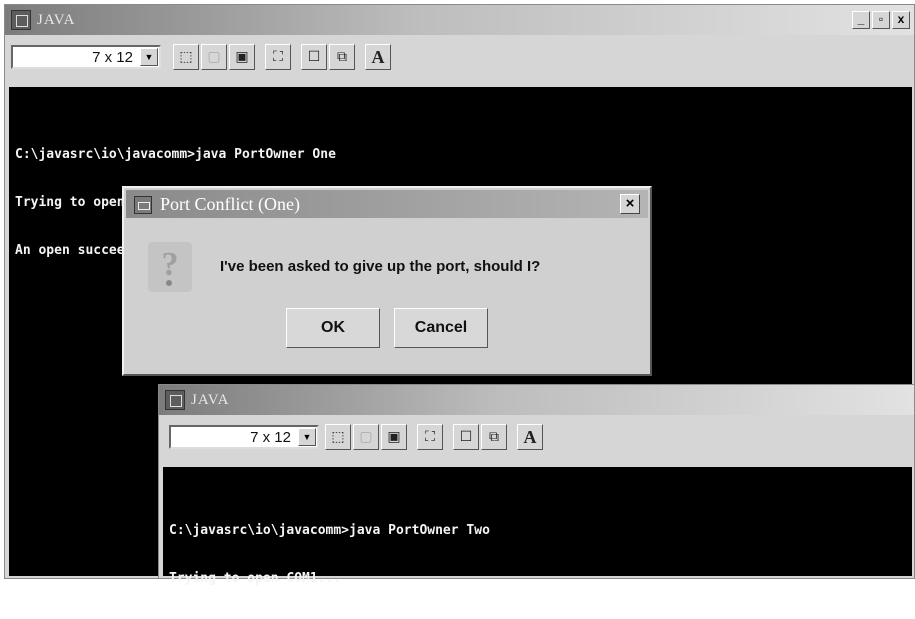  Describe the element at coordinates (333, 328) in the screenshot. I see `ok-button: OK` at that location.